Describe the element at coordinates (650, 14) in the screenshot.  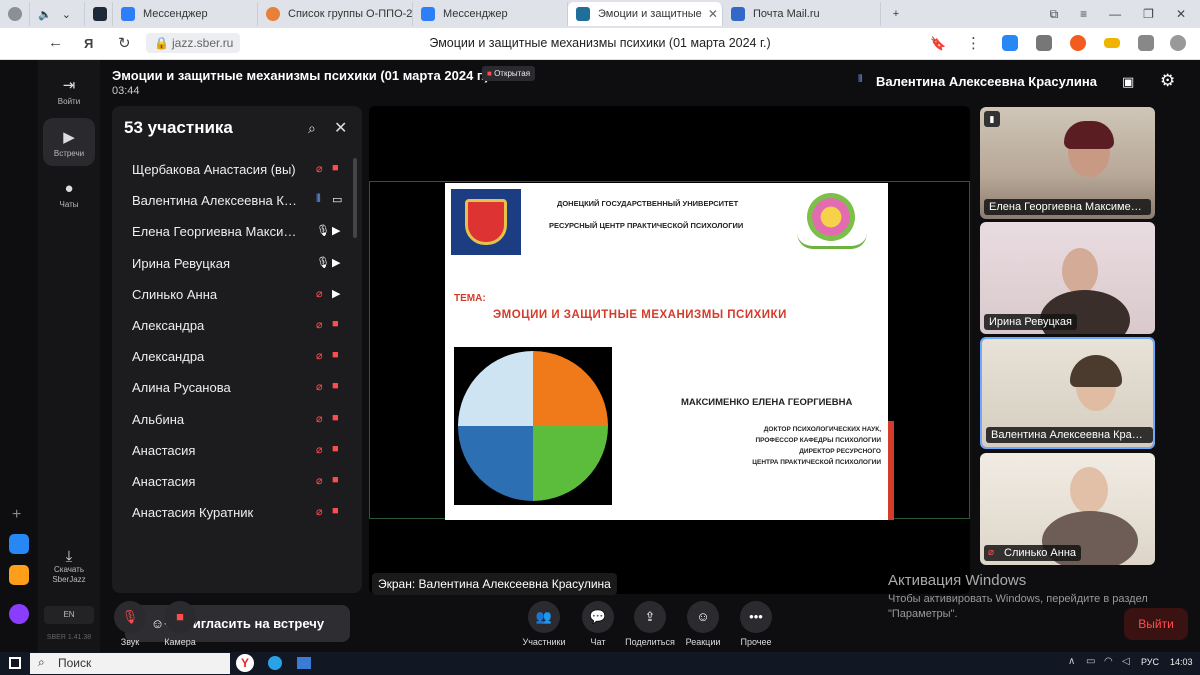
I see `tab-label: Эмоции и защитные` at that location.